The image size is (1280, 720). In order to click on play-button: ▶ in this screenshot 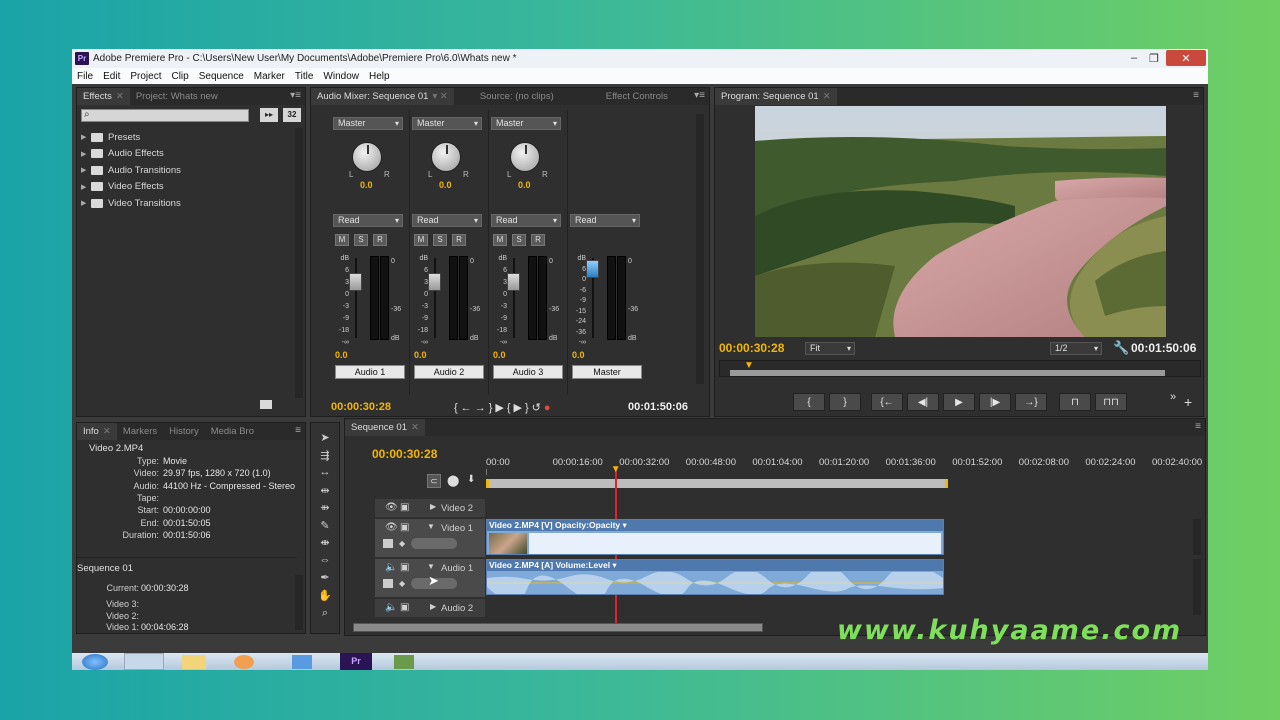, I will do `click(959, 402)`.